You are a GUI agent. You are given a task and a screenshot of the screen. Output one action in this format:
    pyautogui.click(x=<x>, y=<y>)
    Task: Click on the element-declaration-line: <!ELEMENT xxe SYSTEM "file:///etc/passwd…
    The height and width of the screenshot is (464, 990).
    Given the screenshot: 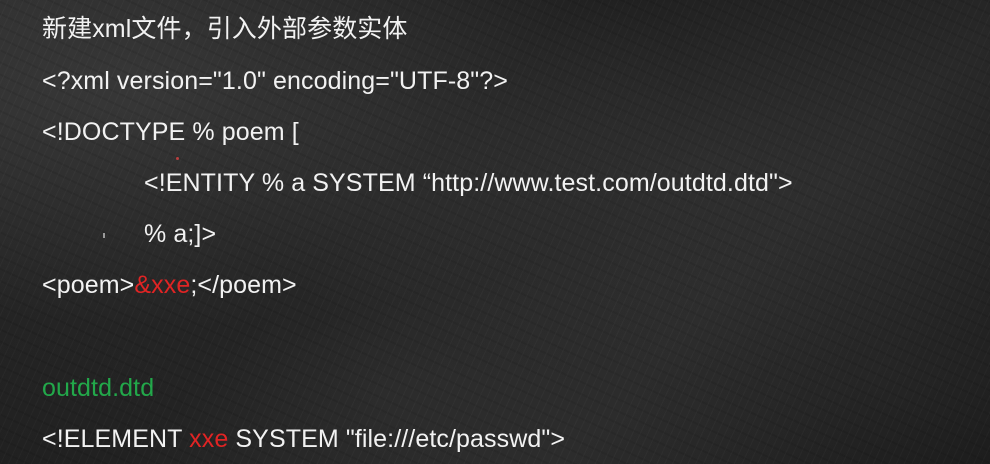 What is the action you would take?
    pyautogui.click(x=303, y=439)
    